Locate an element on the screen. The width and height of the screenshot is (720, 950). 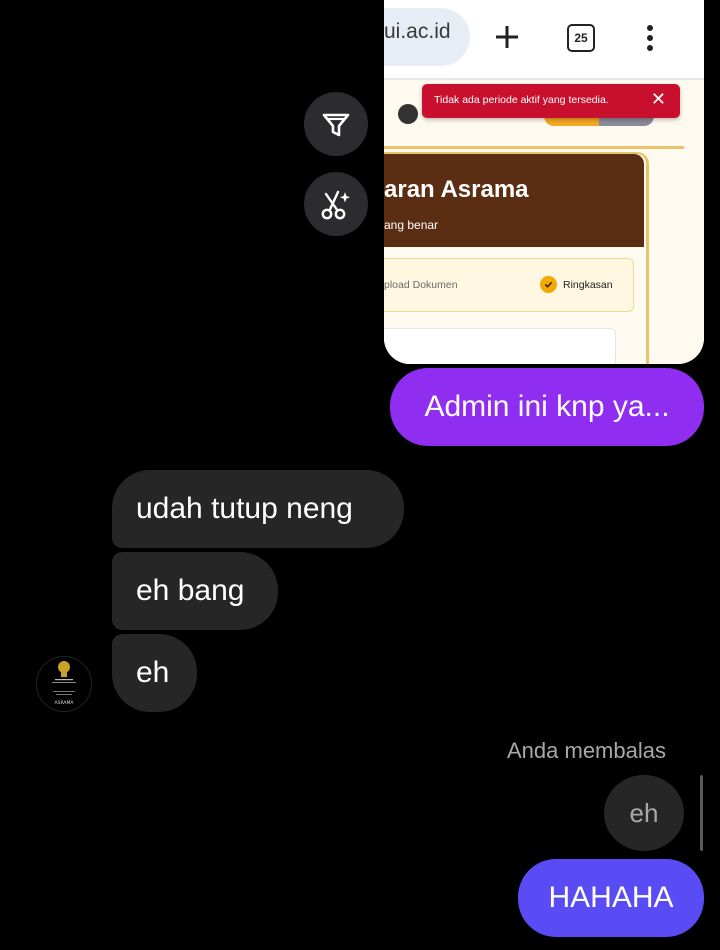
close-icon: ✕ is located at coordinates (658, 99).